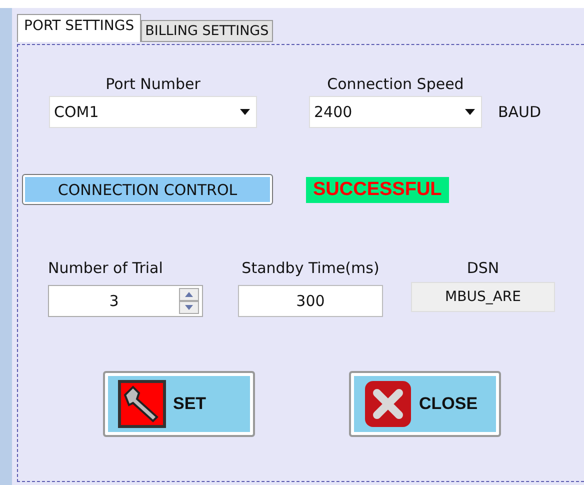 The height and width of the screenshot is (485, 584). What do you see at coordinates (79, 28) in the screenshot?
I see `tab: PORT SETTINGS` at bounding box center [79, 28].